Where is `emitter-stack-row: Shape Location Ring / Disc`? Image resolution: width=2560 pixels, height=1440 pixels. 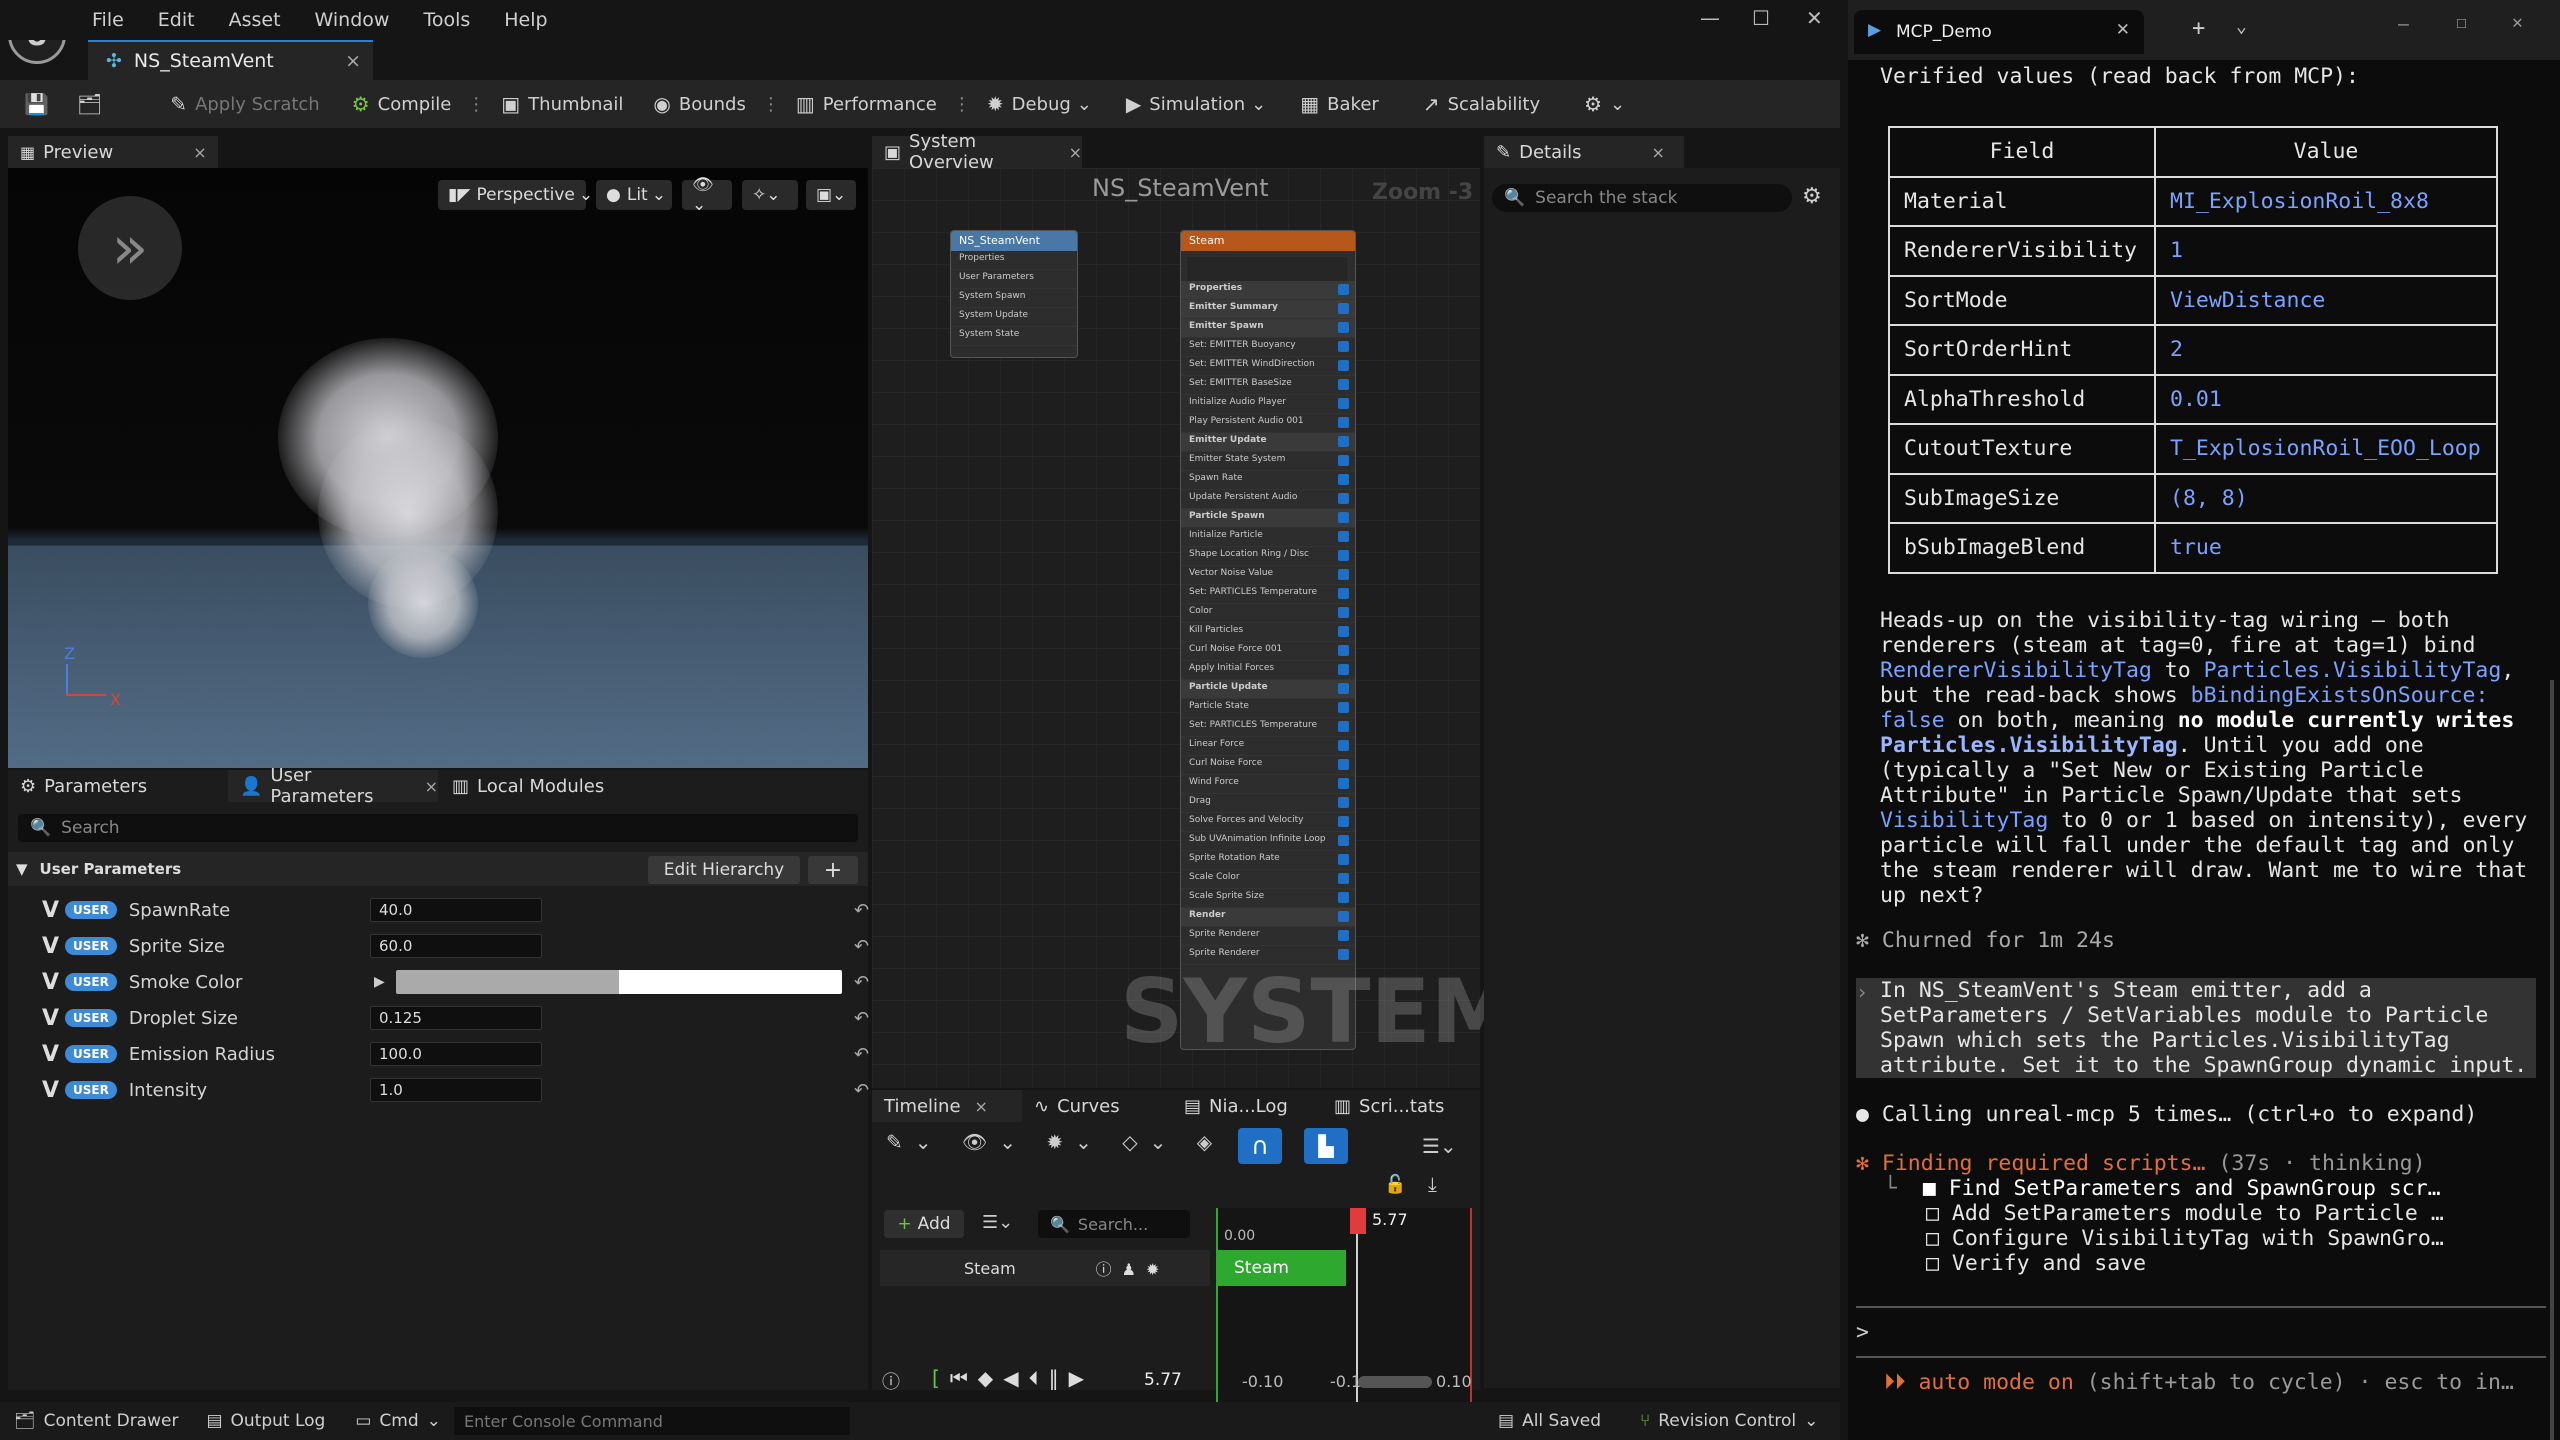
emitter-stack-row: Shape Location Ring / Disc is located at coordinates (1268, 556).